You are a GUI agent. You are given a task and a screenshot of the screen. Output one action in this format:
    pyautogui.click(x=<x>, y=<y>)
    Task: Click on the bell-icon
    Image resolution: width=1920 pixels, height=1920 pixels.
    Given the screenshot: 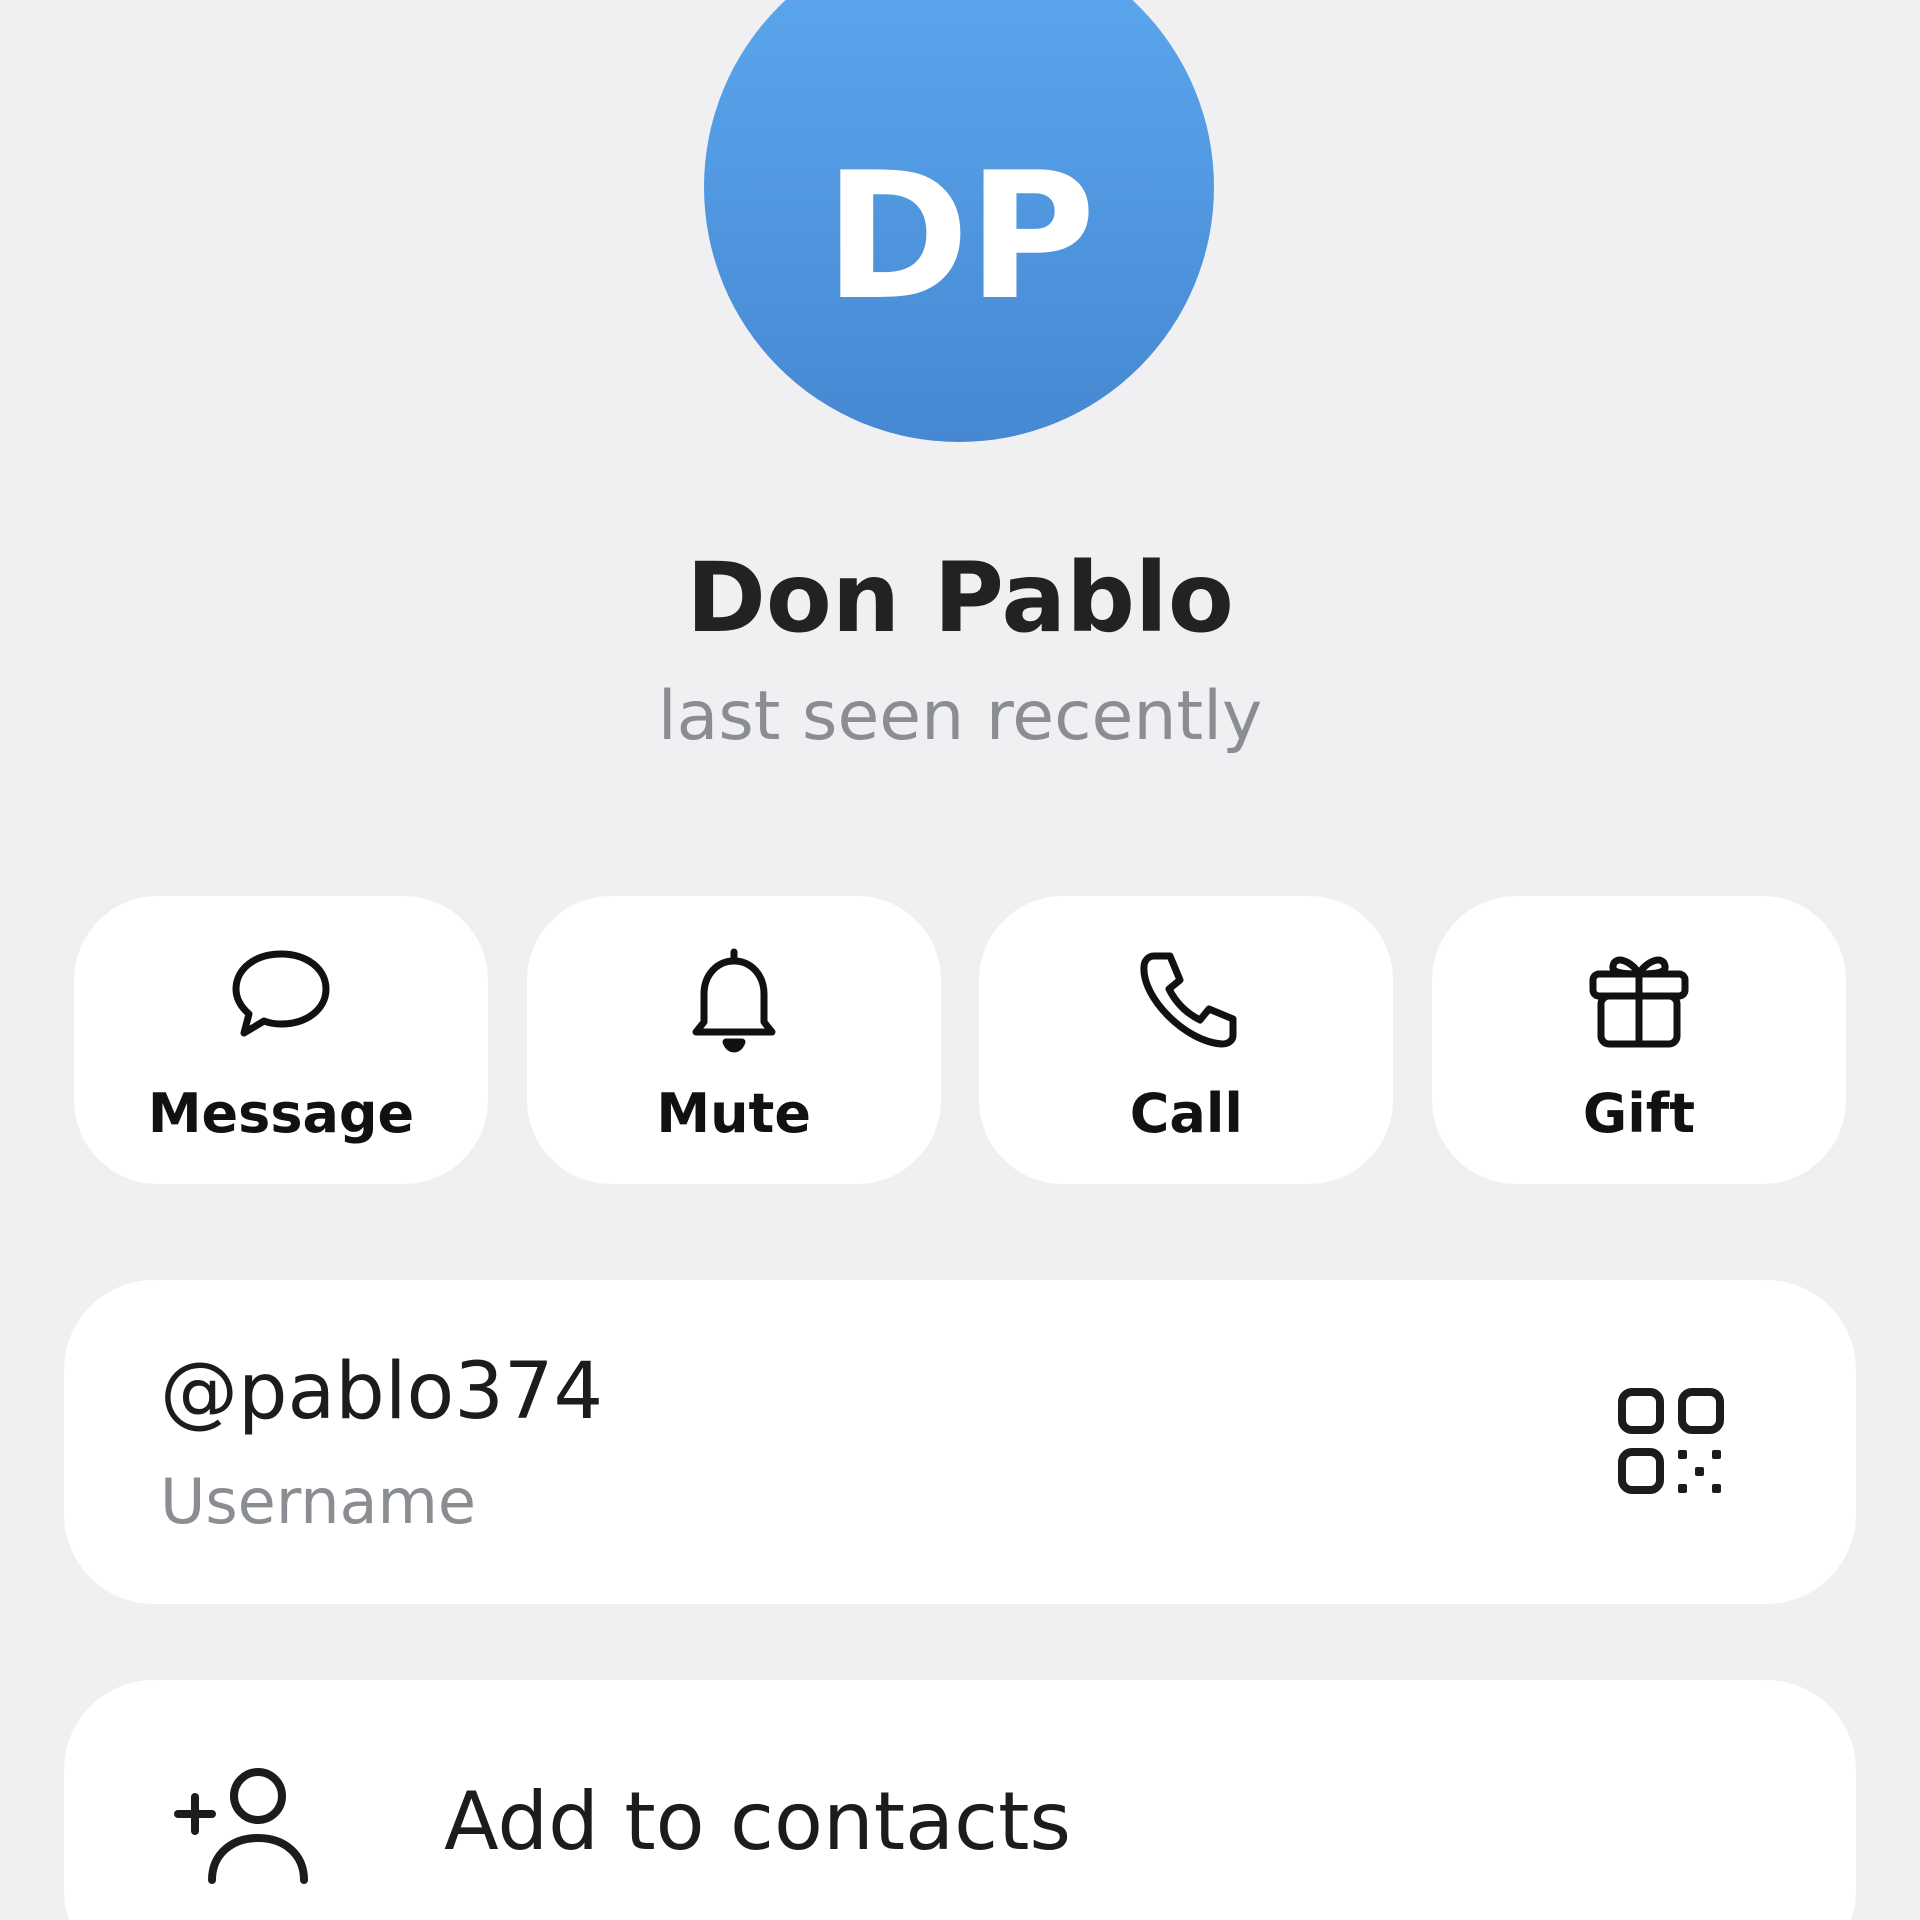 What is the action you would take?
    pyautogui.click(x=734, y=998)
    